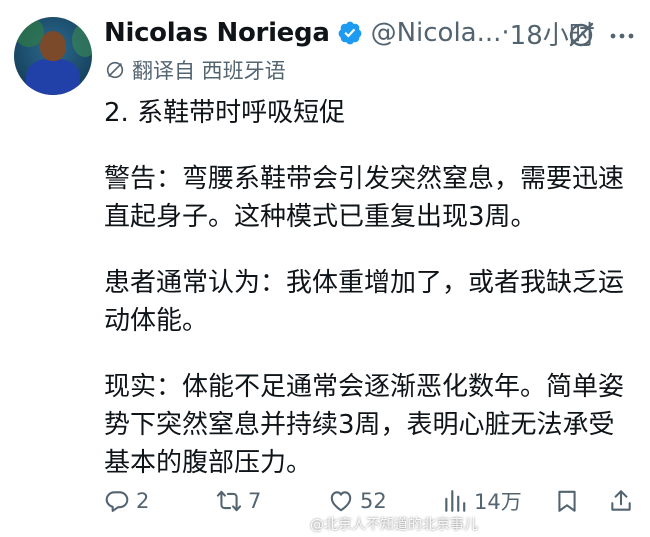  What do you see at coordinates (255, 501) in the screenshot?
I see `repost-count: 7` at bounding box center [255, 501].